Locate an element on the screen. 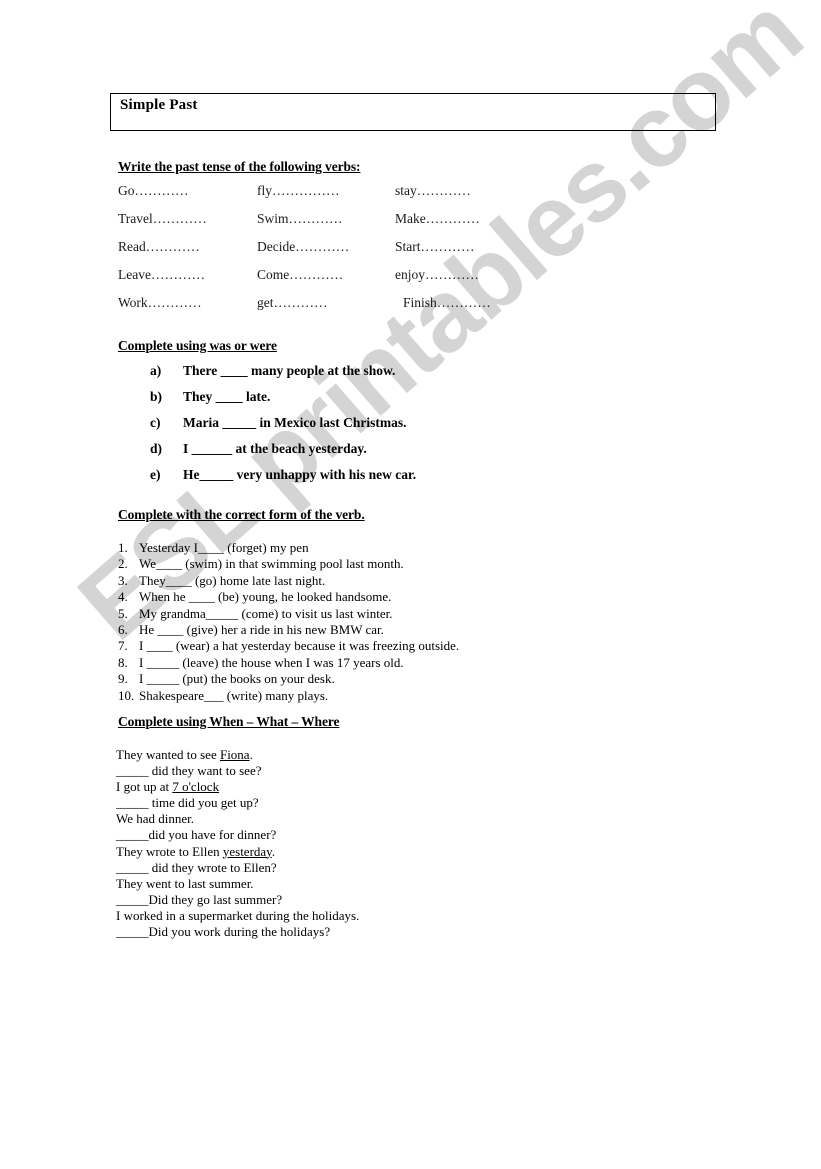 This screenshot has height=1169, width=821. when-what-where-line: They wrote to Ellen yesterday. is located at coordinates (356, 852).